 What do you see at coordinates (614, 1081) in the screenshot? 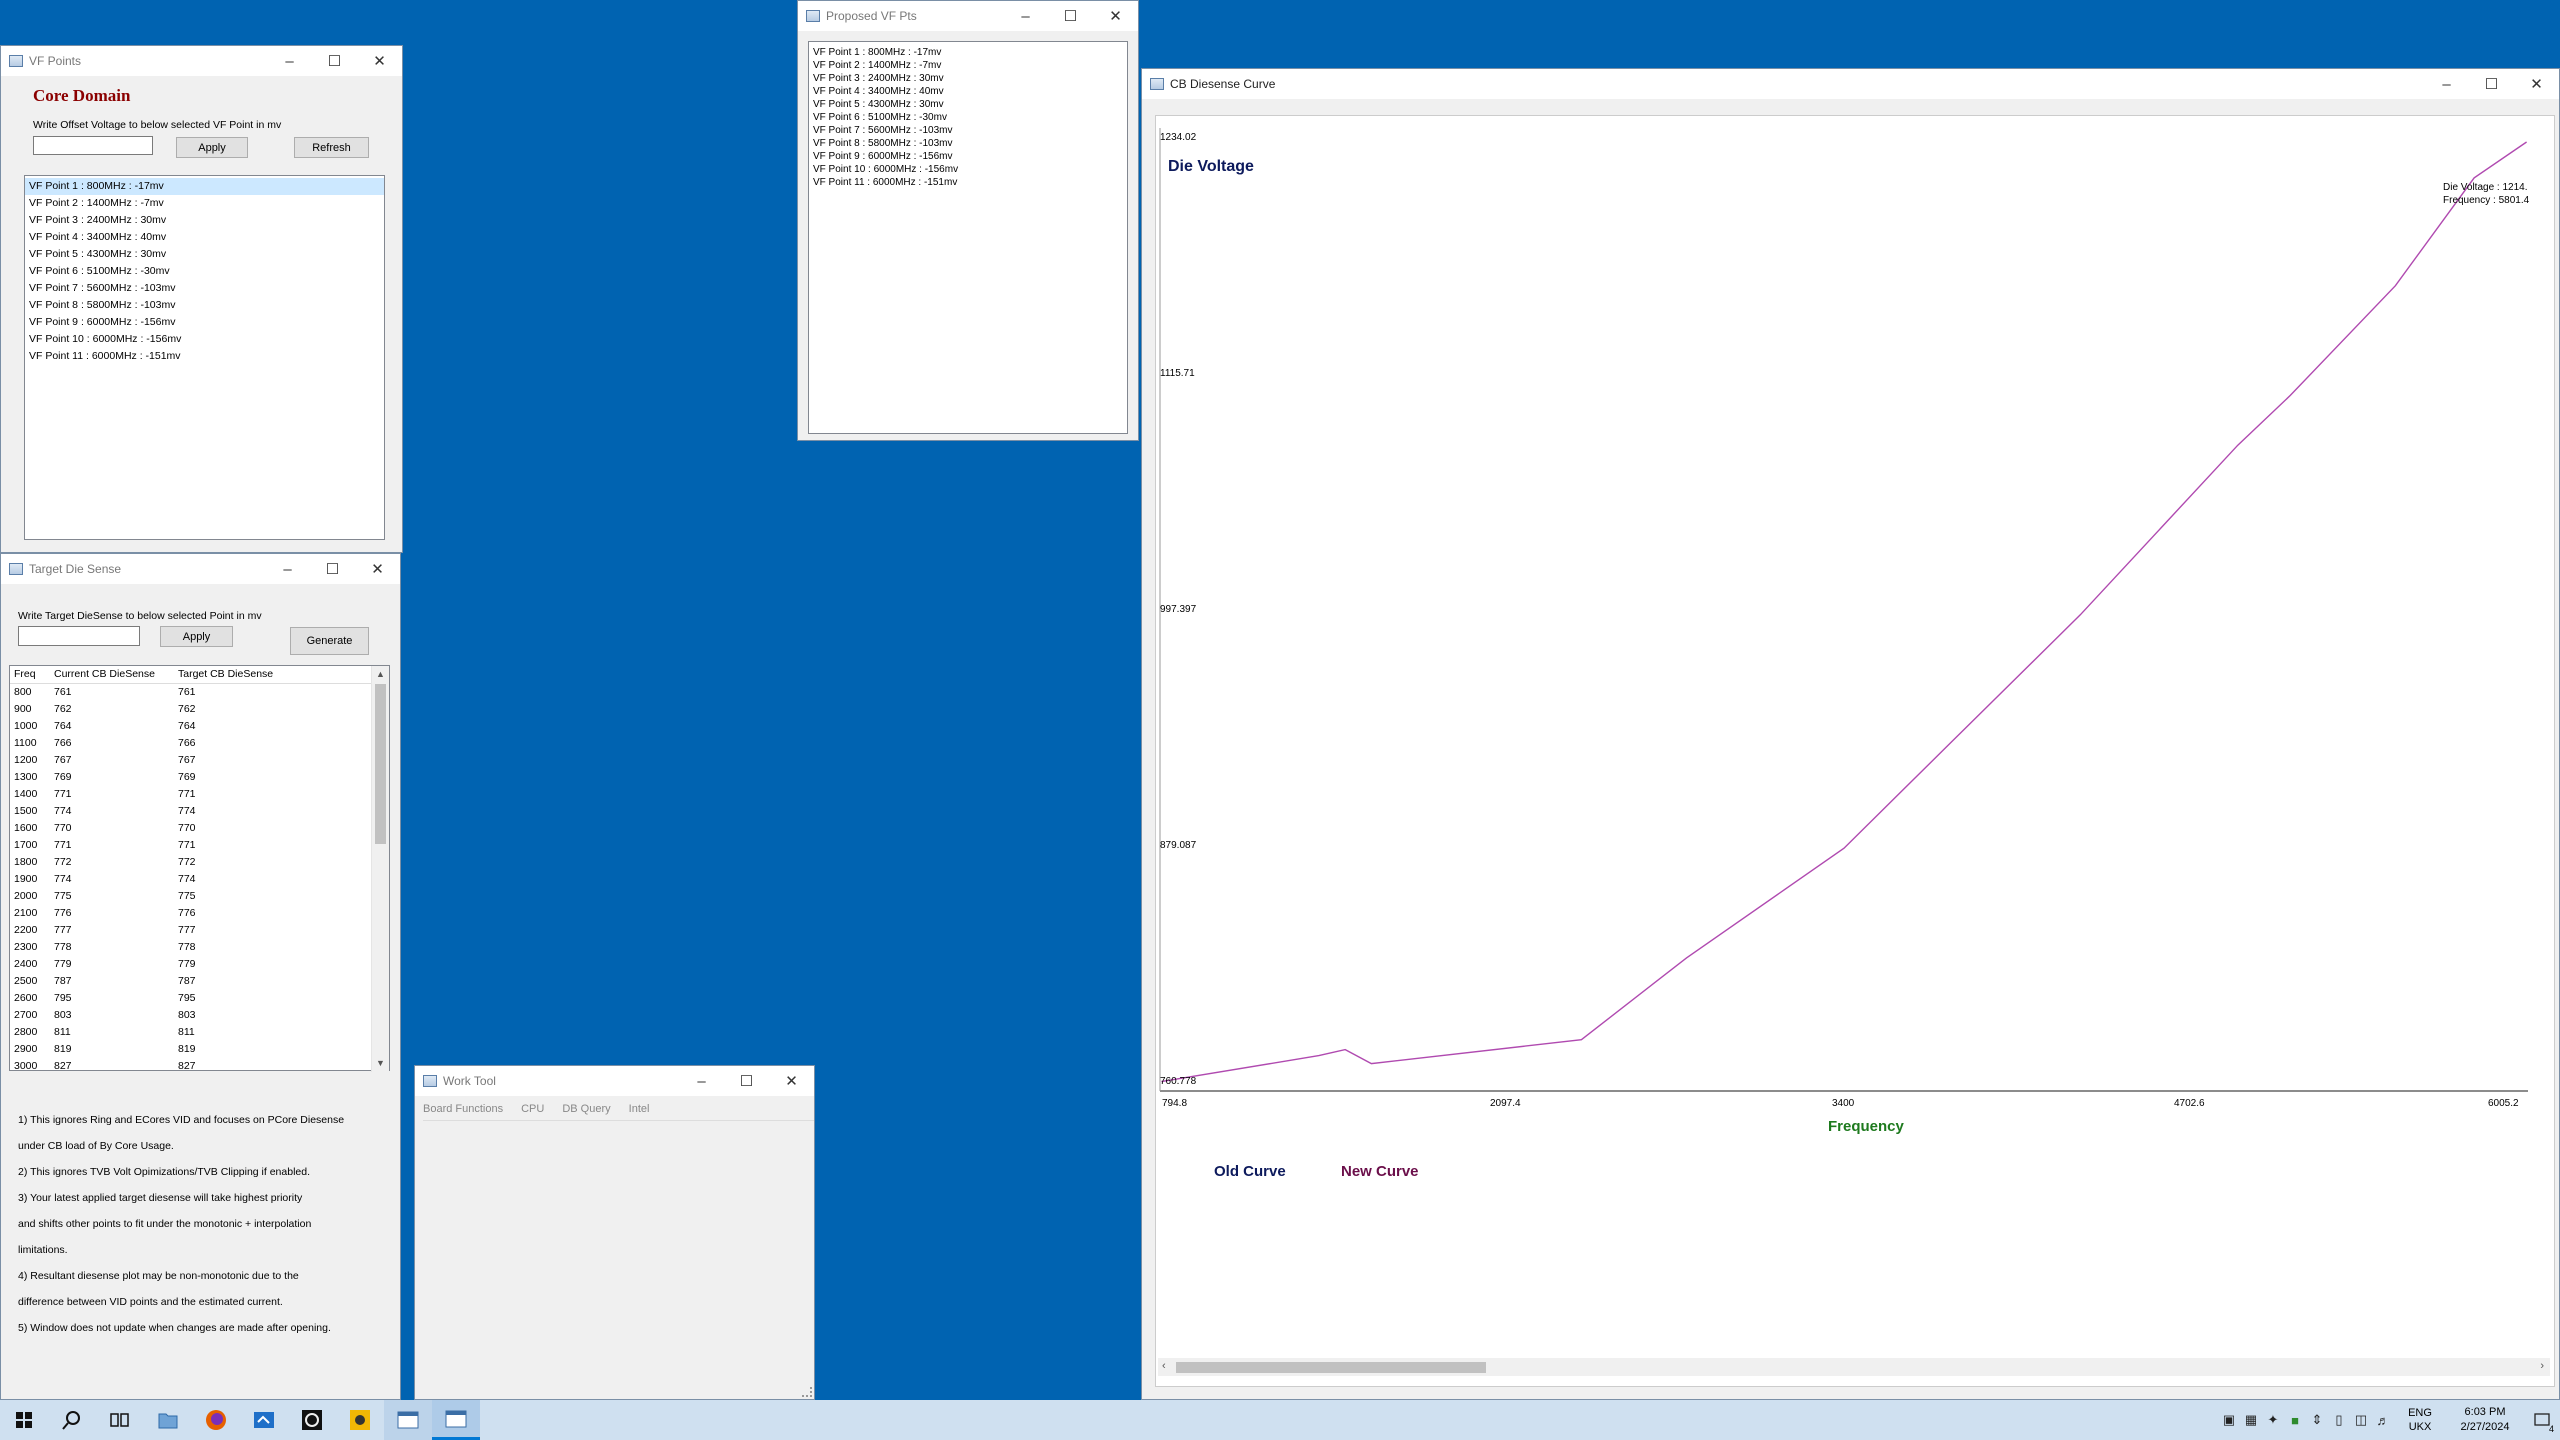
I see `work-tool-titlebar: Work Tool – ☐ ✕` at bounding box center [614, 1081].